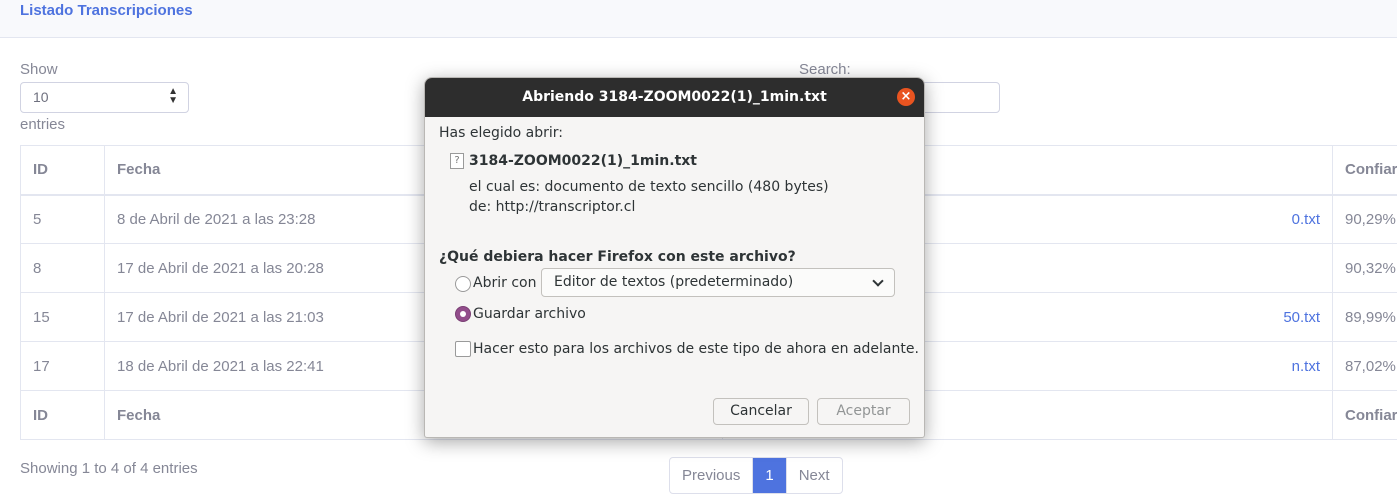 This screenshot has width=1397, height=494. Describe the element at coordinates (673, 282) in the screenshot. I see `open-with-app-value: Editor de textos (predeterminado)` at that location.